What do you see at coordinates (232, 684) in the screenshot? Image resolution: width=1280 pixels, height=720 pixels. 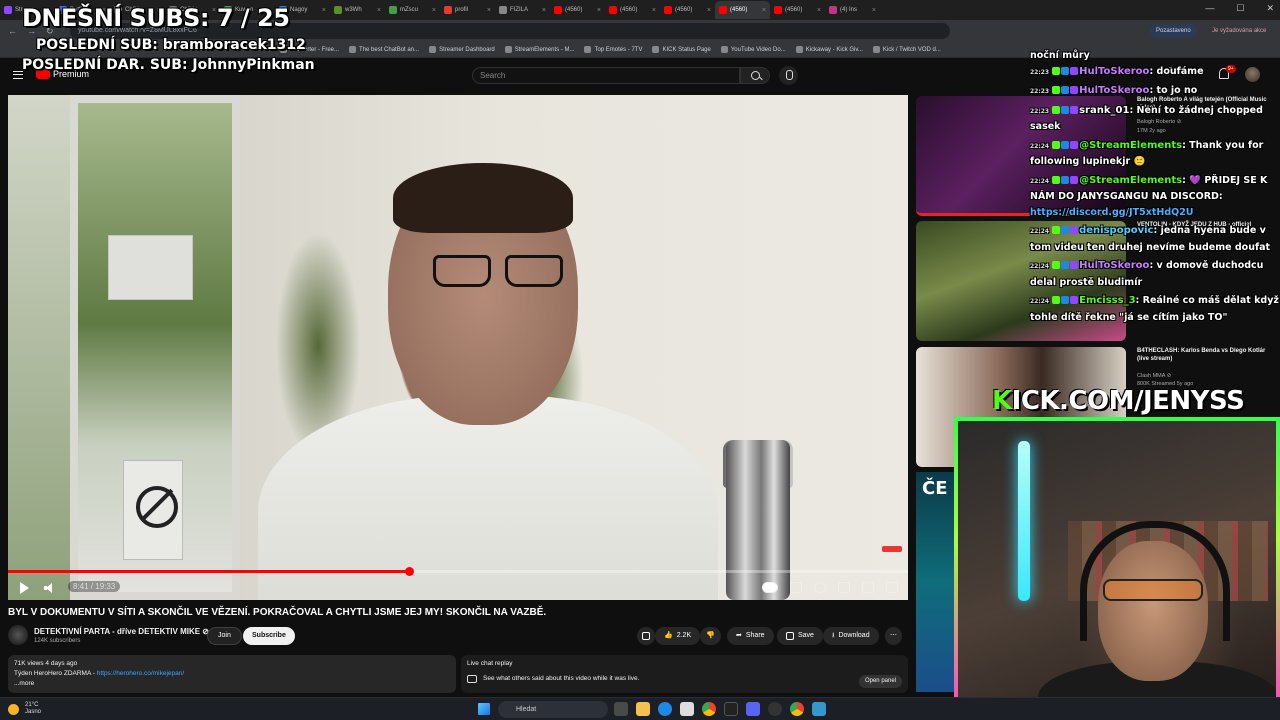 I see `description-more: ...more` at bounding box center [232, 684].